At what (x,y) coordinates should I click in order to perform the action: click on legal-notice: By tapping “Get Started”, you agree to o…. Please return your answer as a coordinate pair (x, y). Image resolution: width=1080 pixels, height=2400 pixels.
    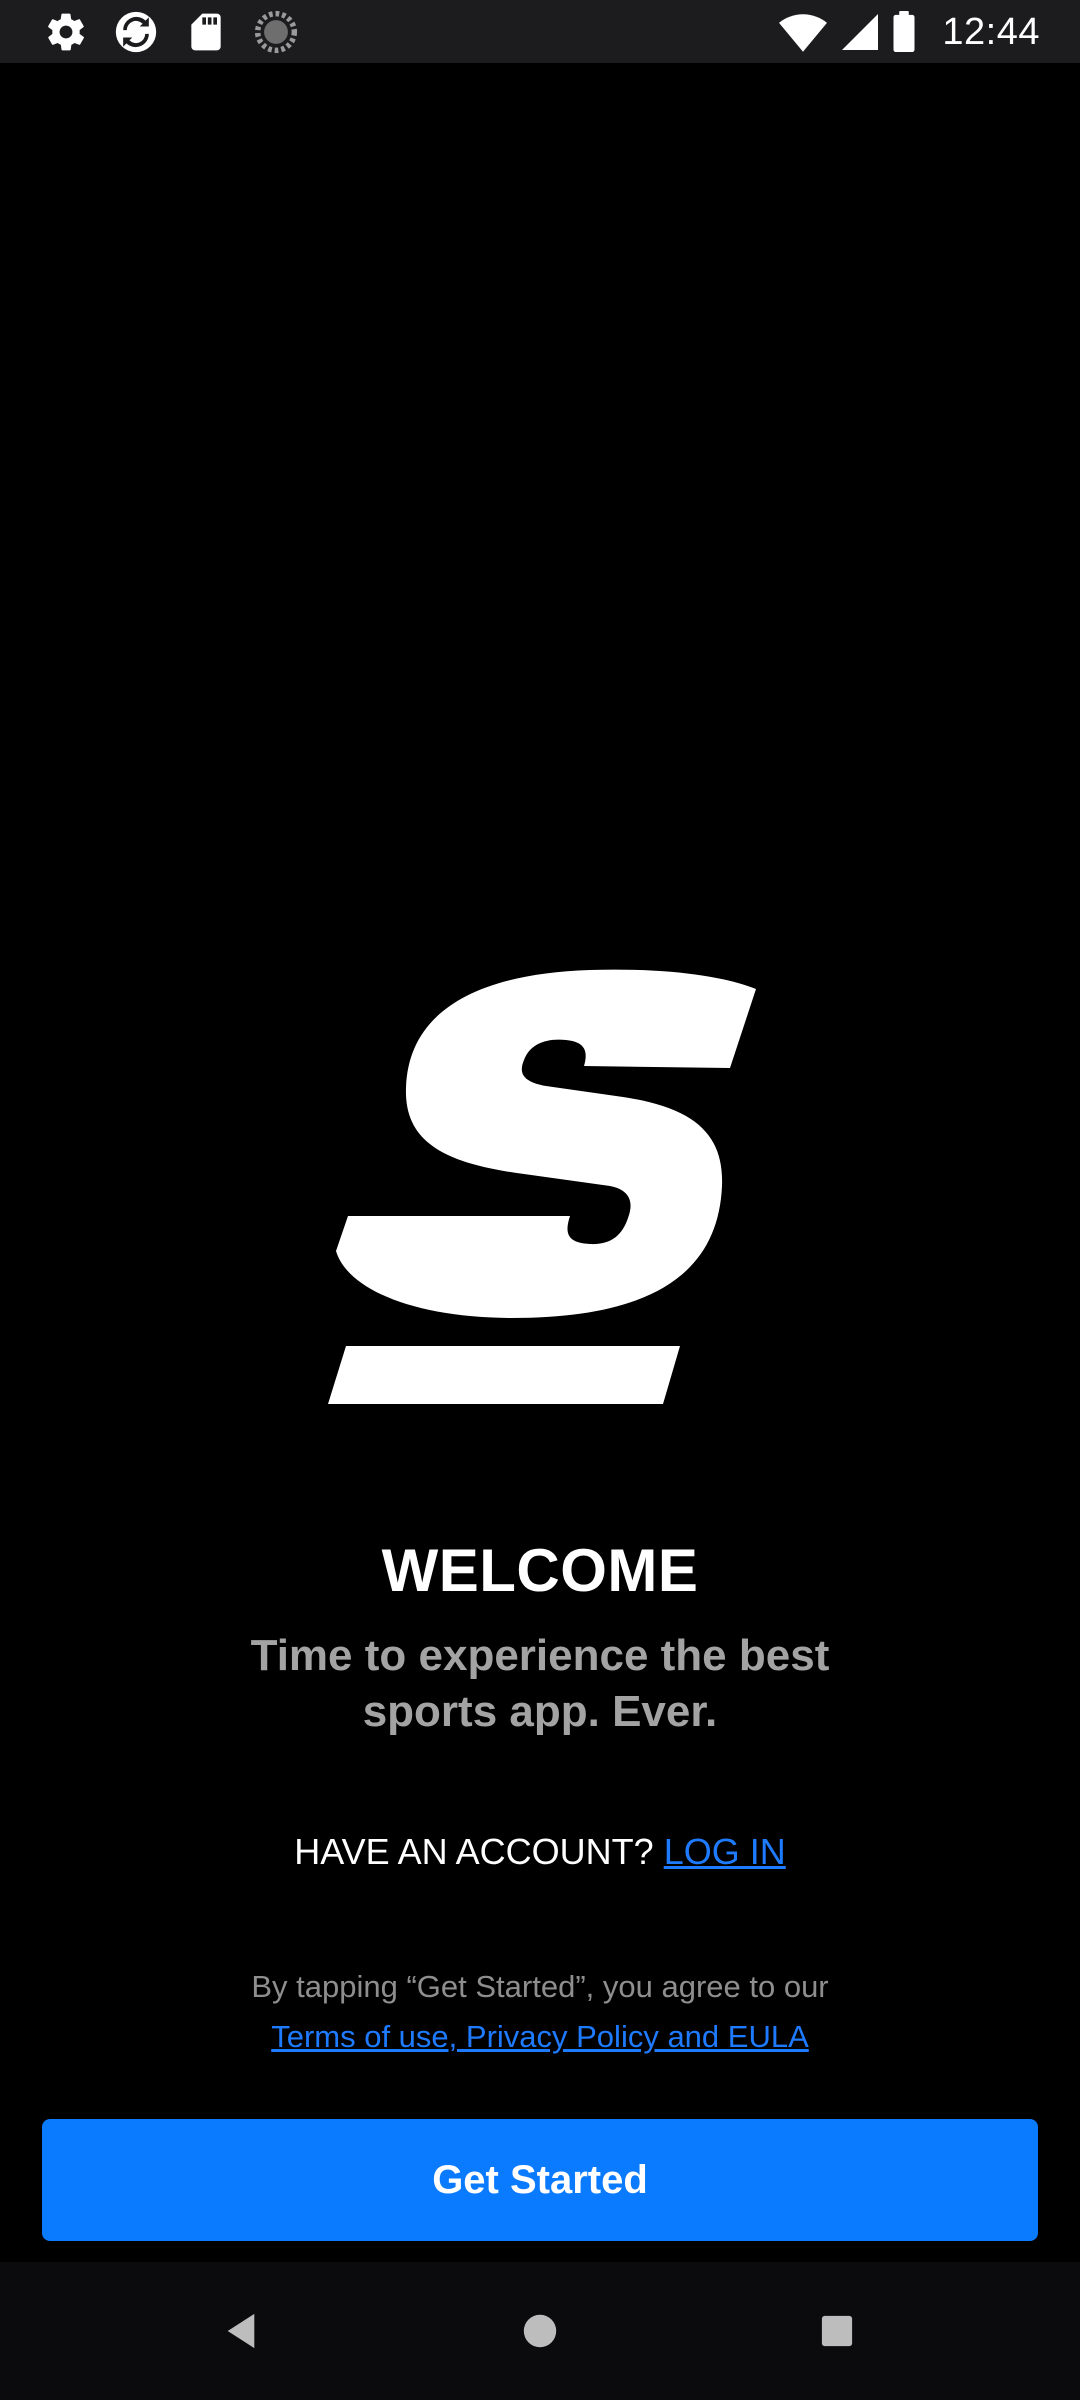
    Looking at the image, I should click on (540, 2012).